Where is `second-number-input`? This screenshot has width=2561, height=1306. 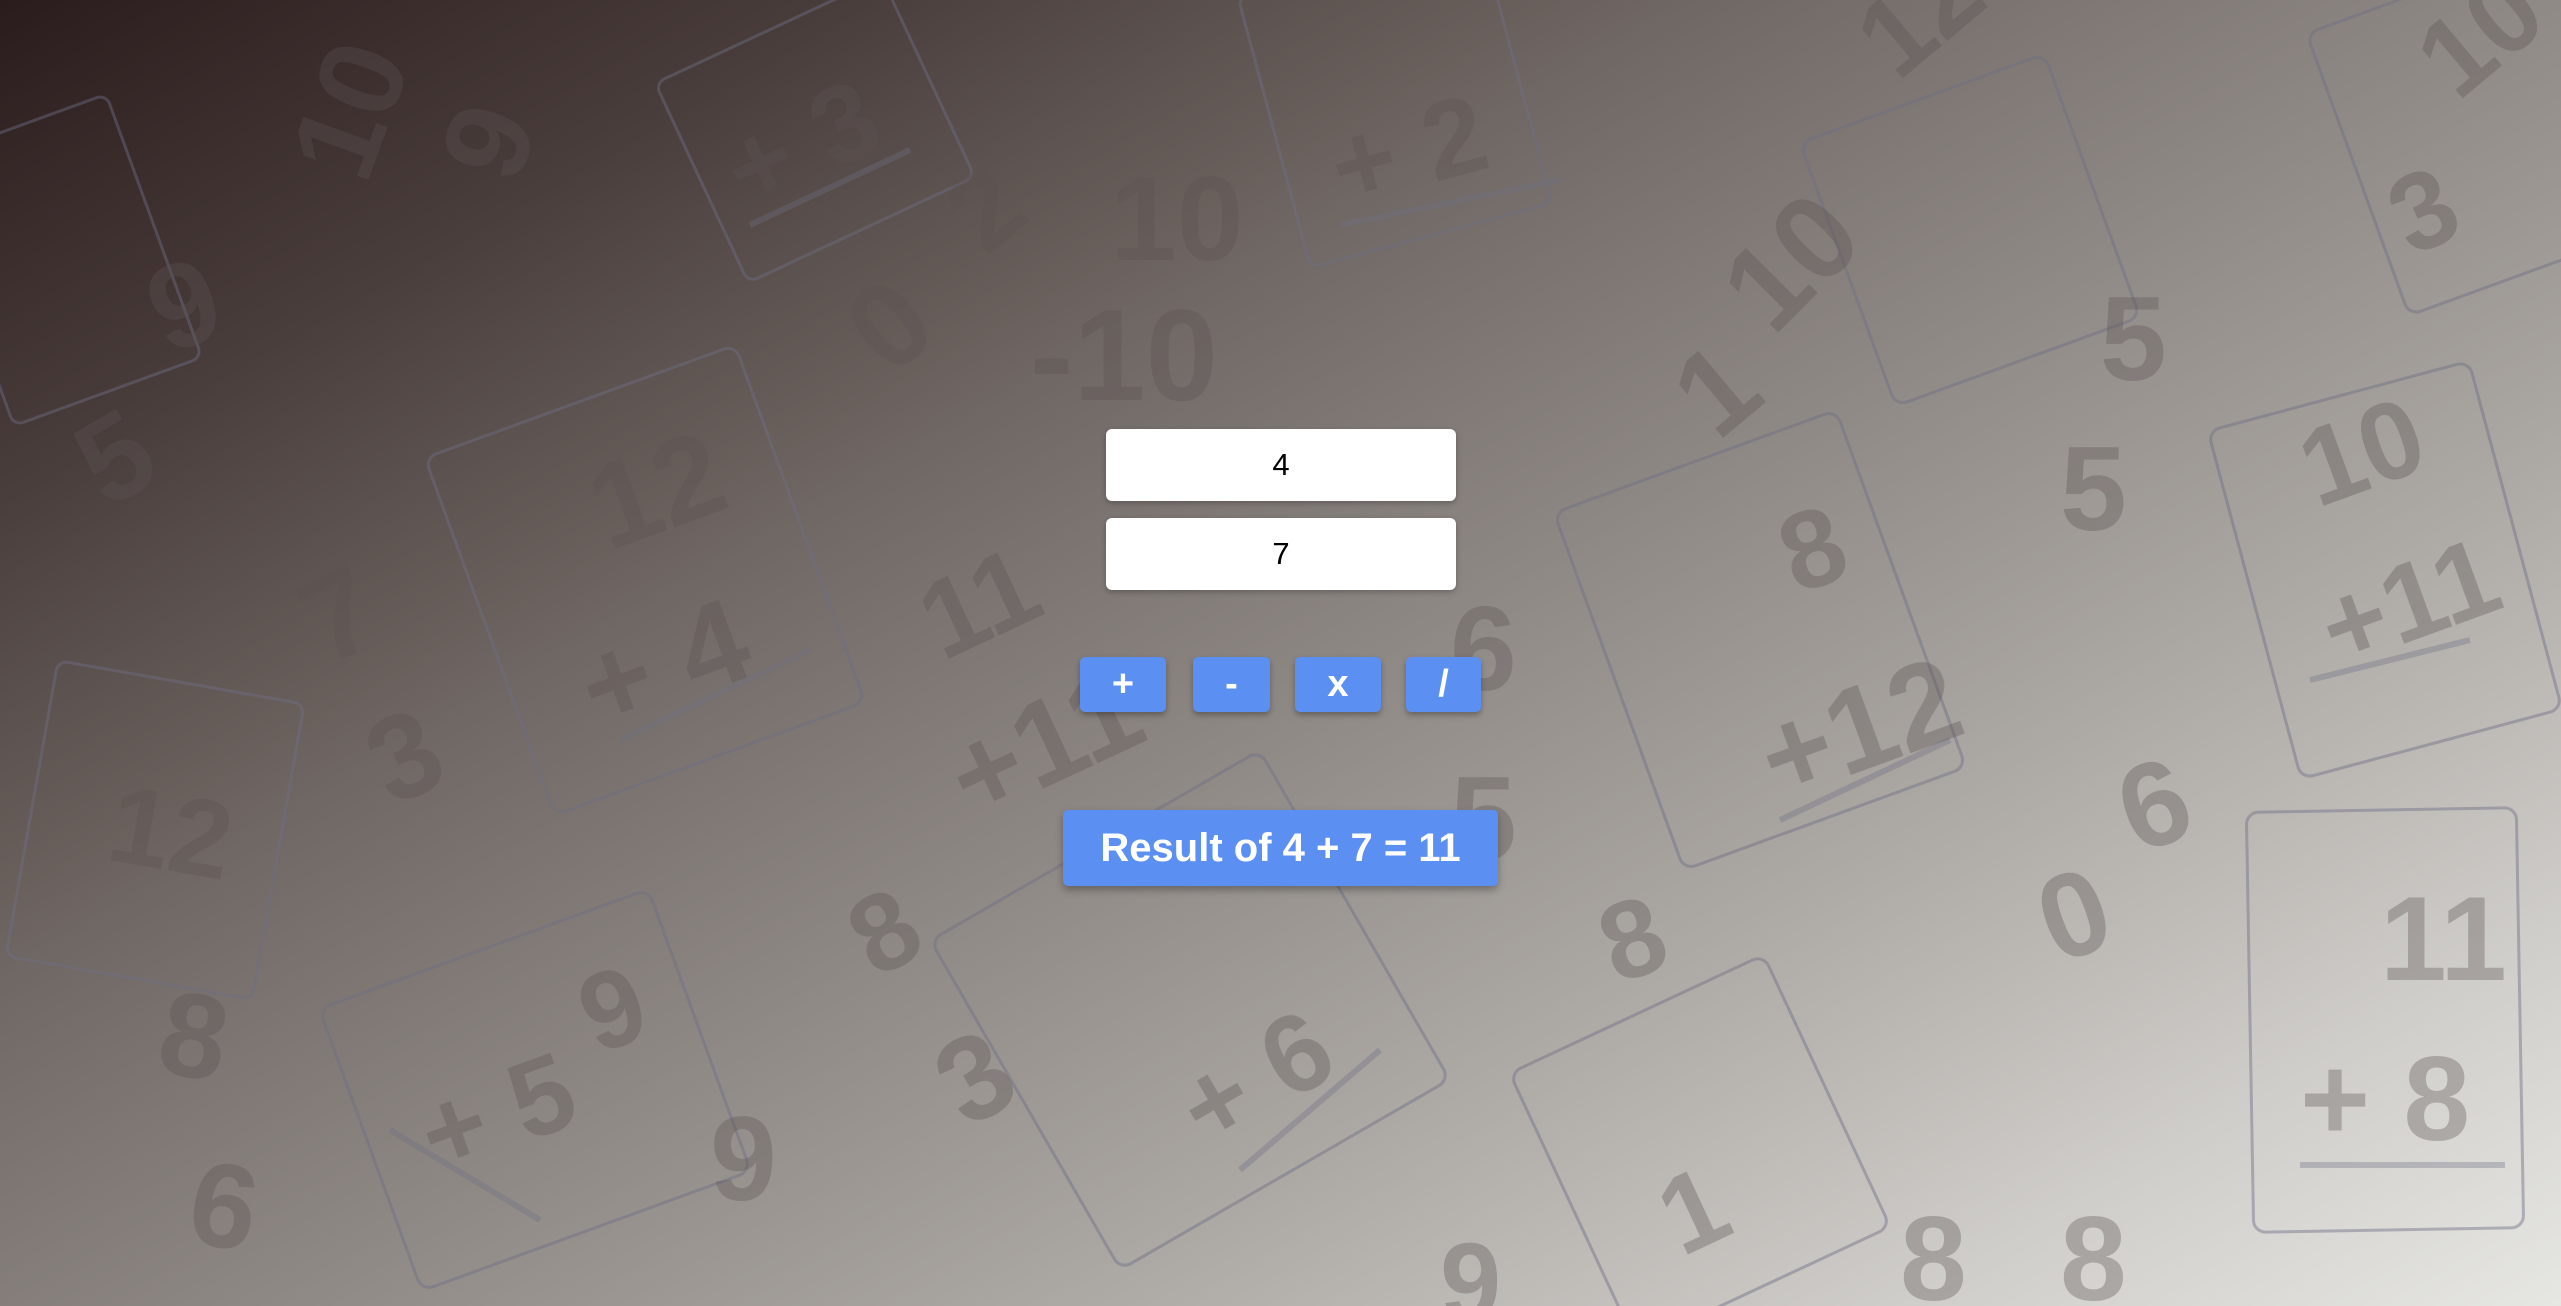
second-number-input is located at coordinates (1281, 554).